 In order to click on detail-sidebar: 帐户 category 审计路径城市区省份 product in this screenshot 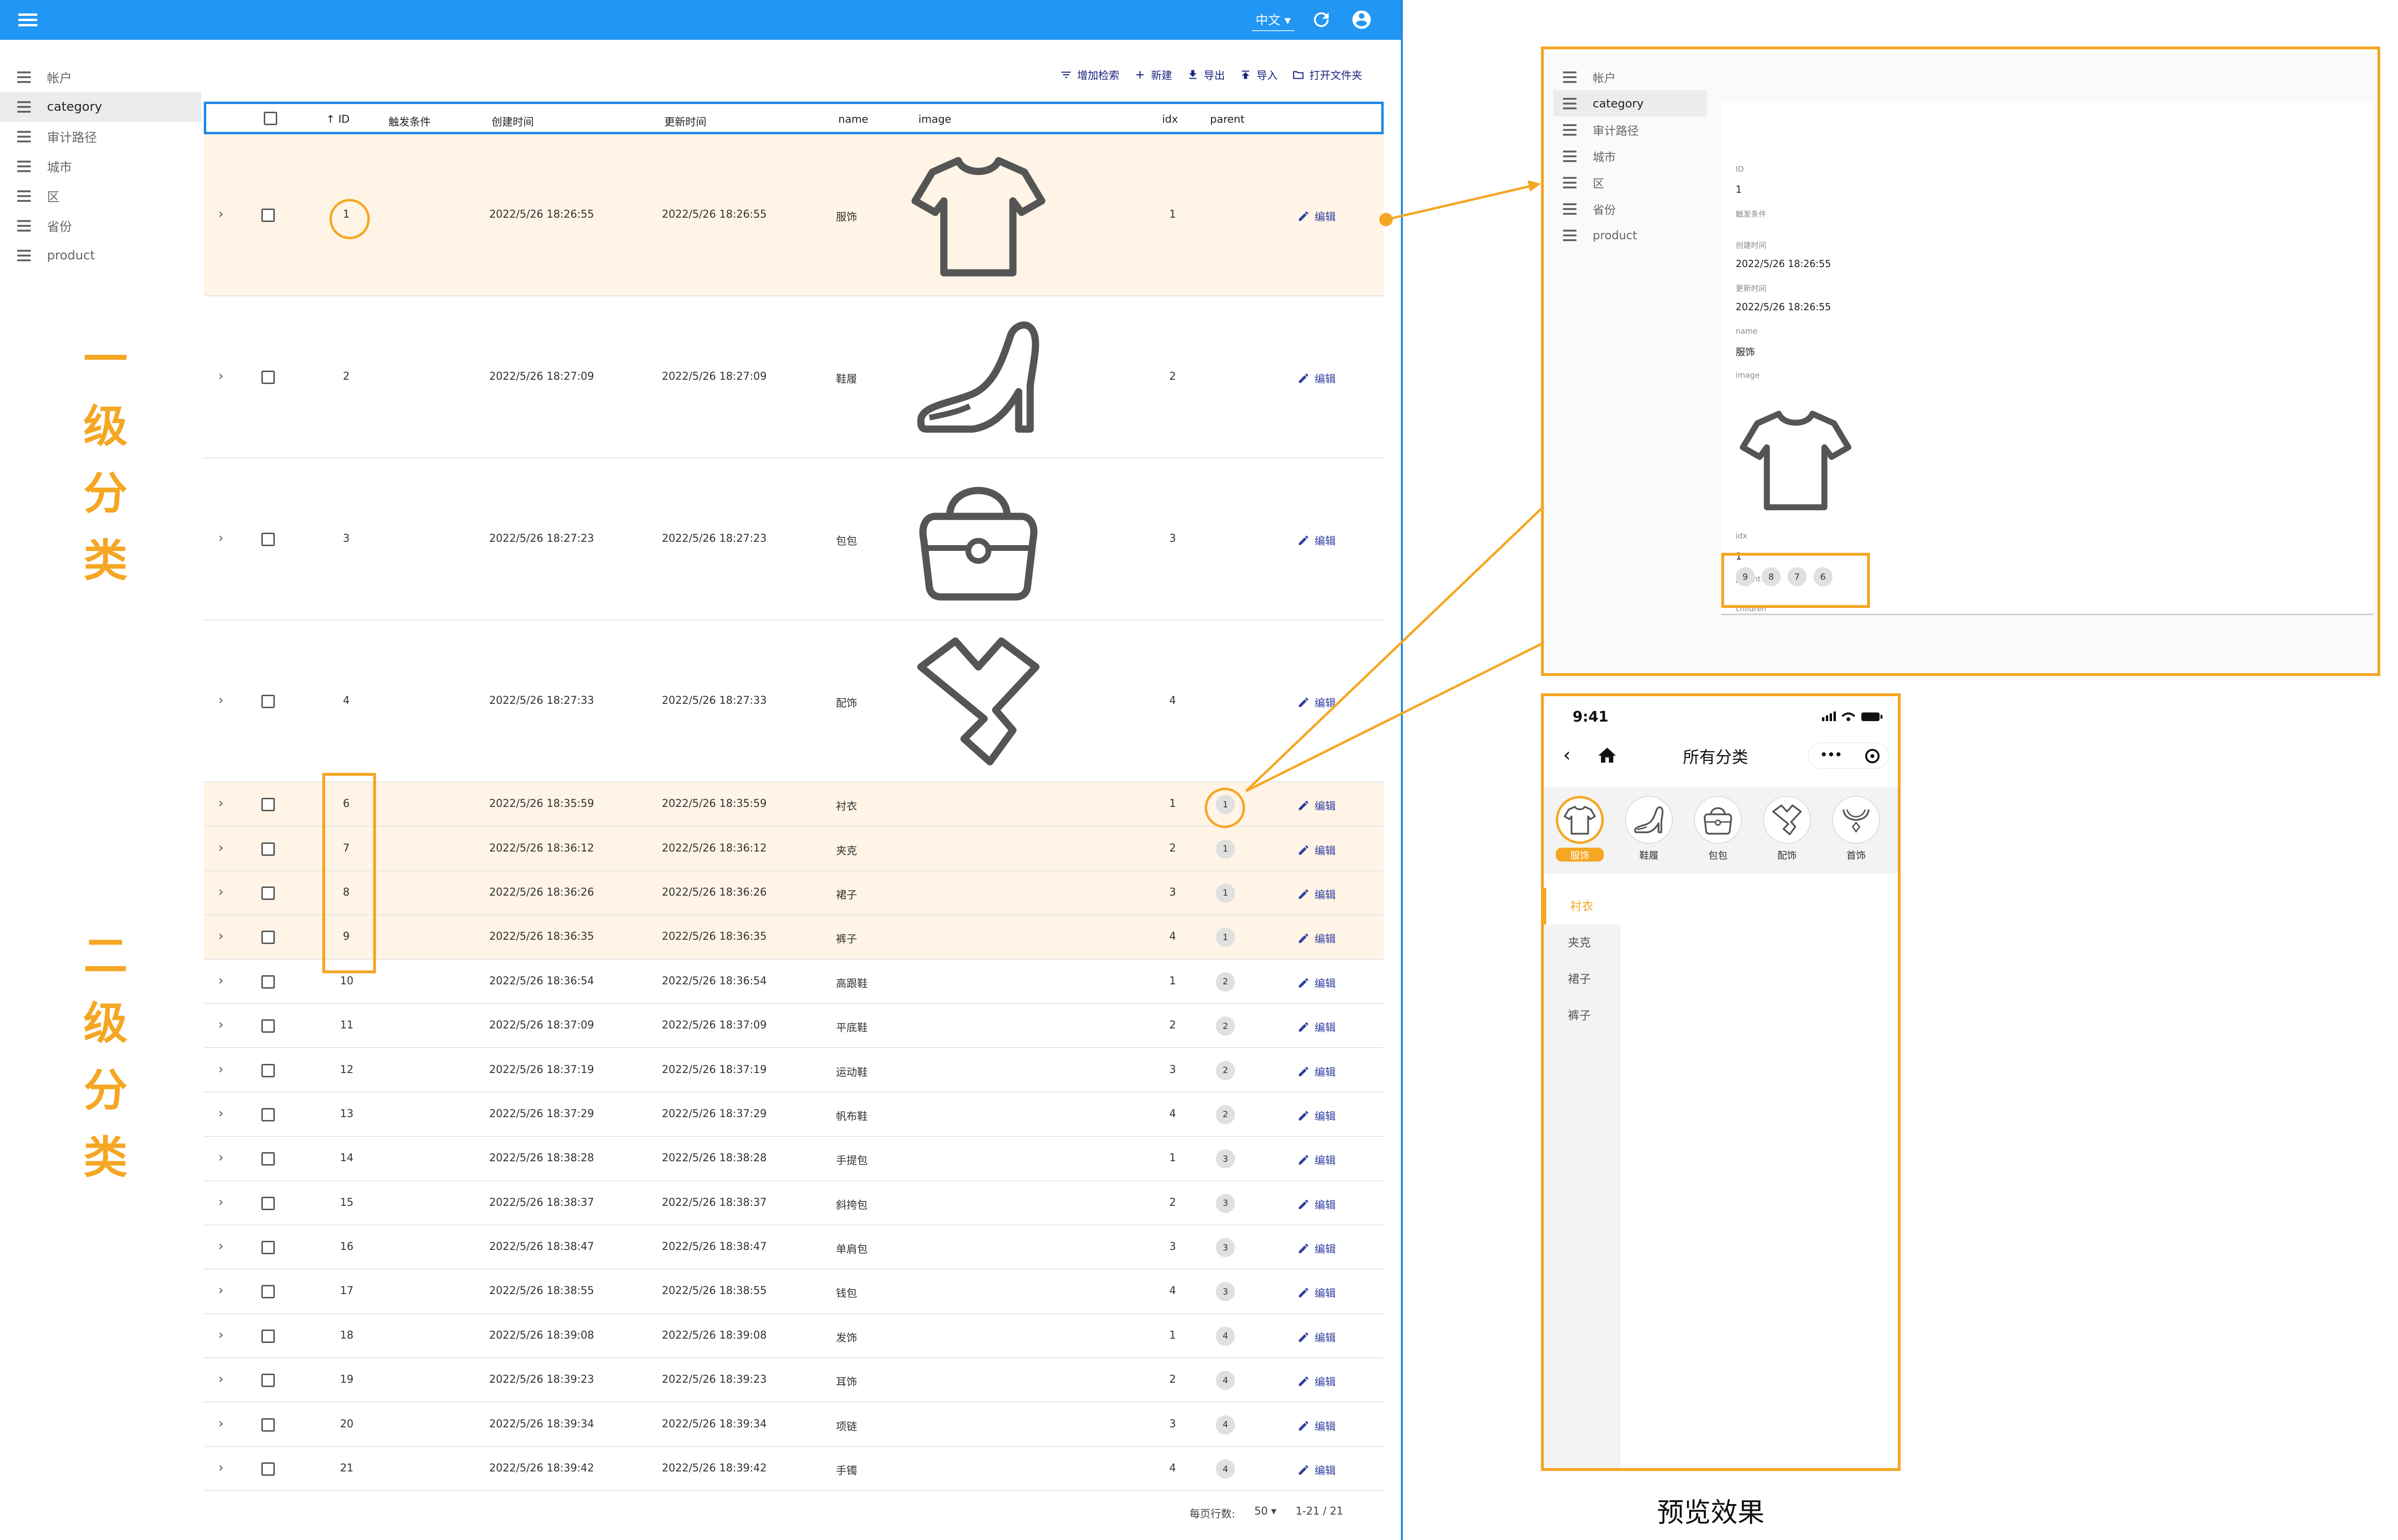, I will do `click(1630, 156)`.